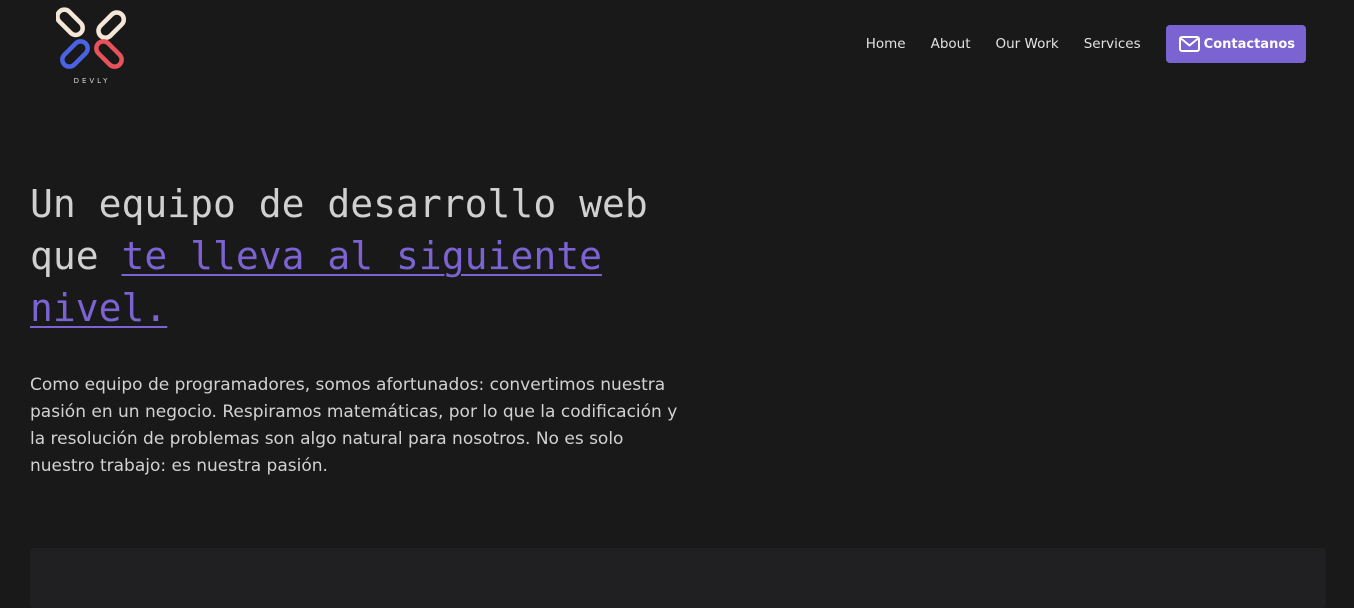 This screenshot has width=1354, height=608. What do you see at coordinates (951, 44) in the screenshot?
I see `nav-link-about: About` at bounding box center [951, 44].